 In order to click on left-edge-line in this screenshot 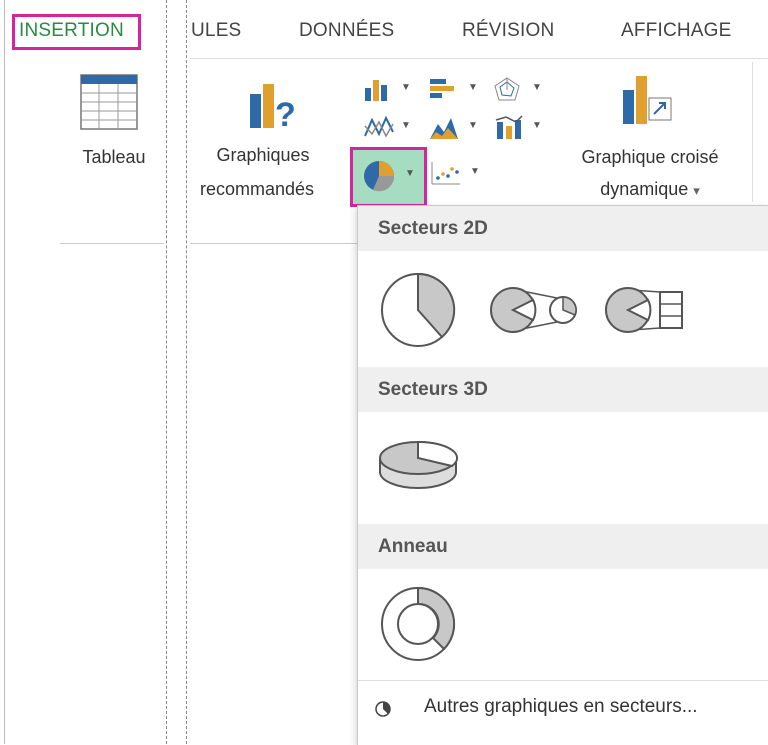, I will do `click(4, 372)`.